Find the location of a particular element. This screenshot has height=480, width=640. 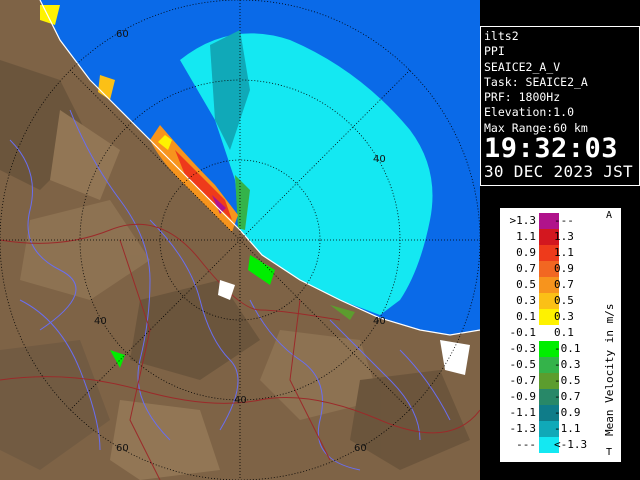

range-label-40-right: 40 is located at coordinates (379, 321).